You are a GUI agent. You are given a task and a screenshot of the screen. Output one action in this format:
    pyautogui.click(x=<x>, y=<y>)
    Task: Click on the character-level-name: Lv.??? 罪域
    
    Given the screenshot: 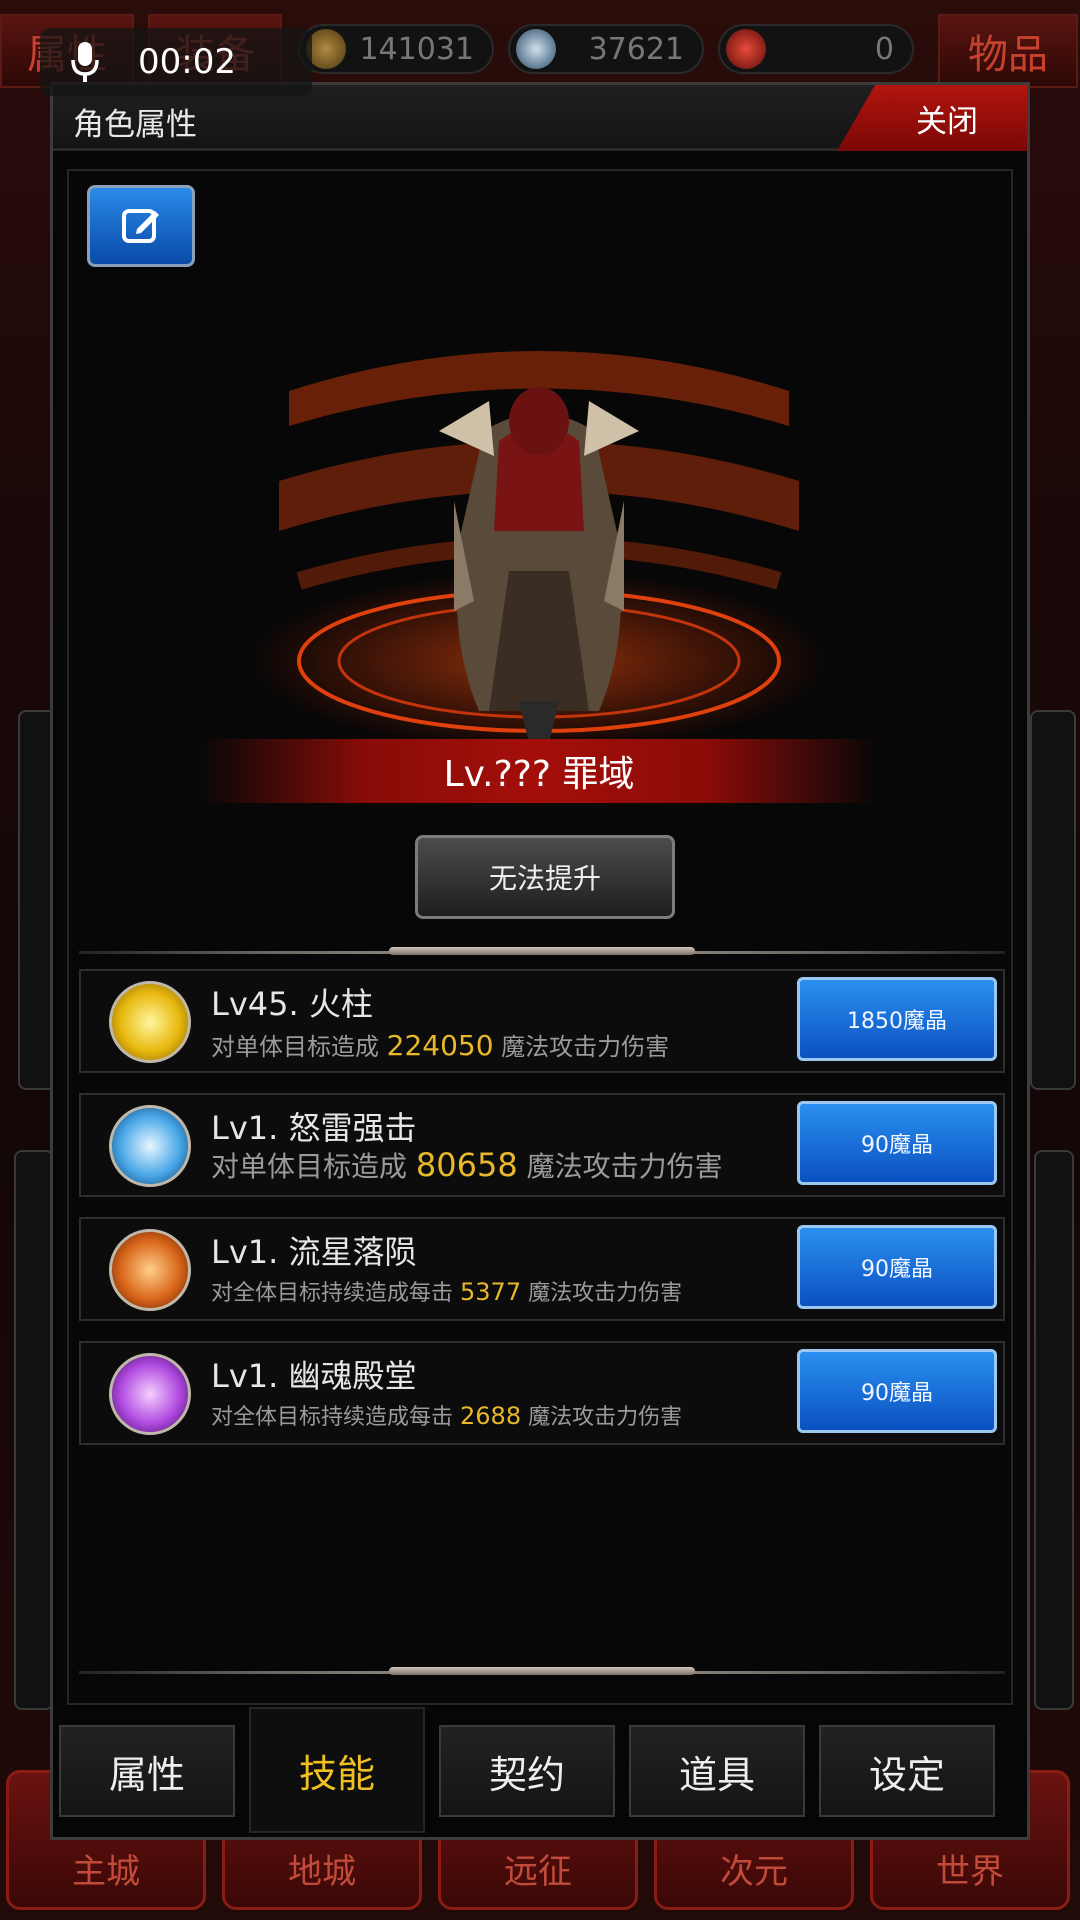 What is the action you would take?
    pyautogui.click(x=539, y=771)
    